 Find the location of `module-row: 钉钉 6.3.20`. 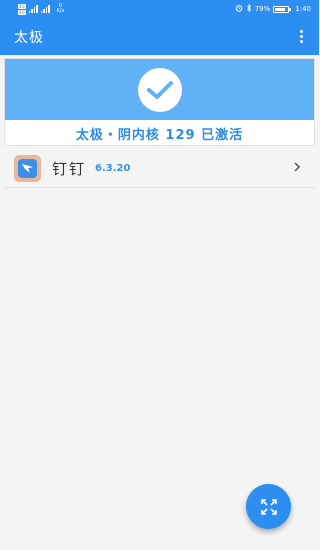

module-row: 钉钉 6.3.20 is located at coordinates (159, 169).